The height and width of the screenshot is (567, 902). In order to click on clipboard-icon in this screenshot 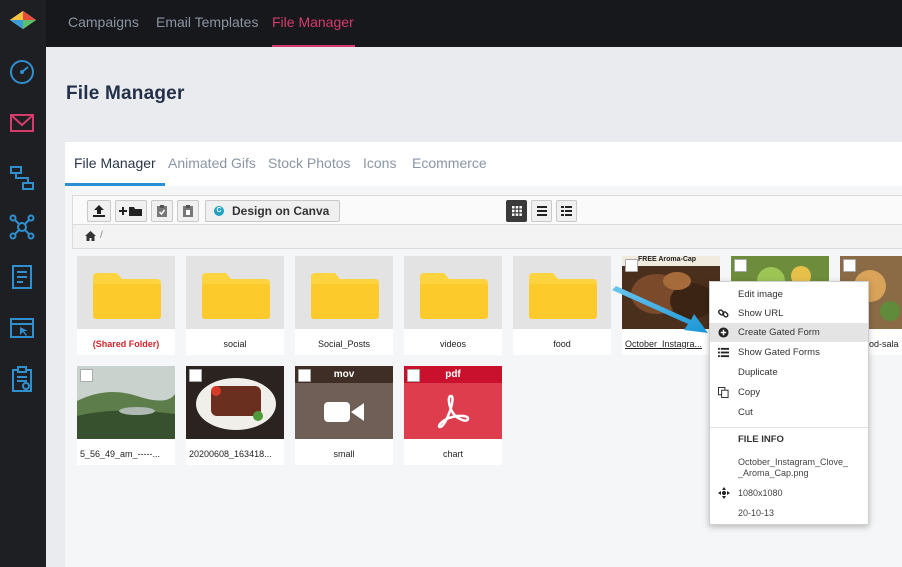, I will do `click(22, 379)`.